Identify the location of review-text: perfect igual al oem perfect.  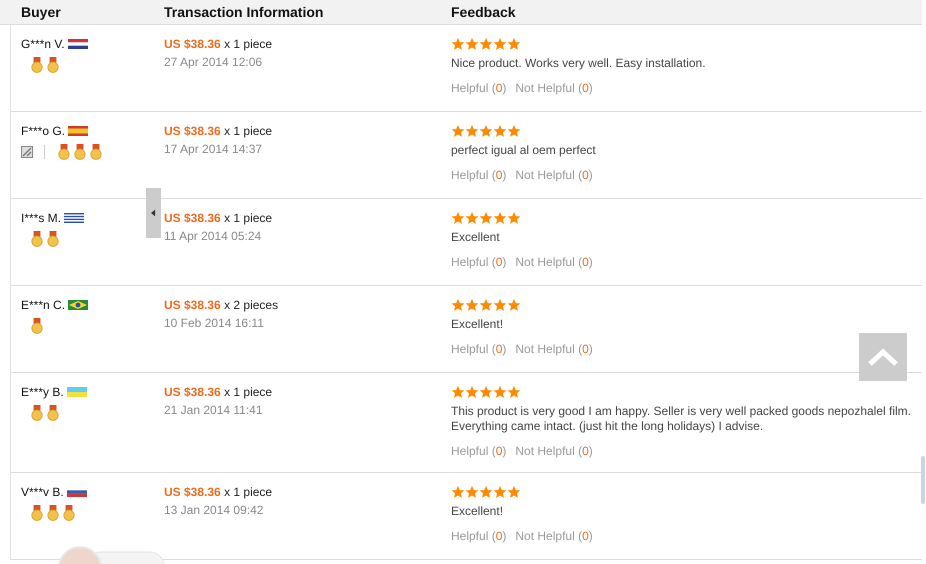
(524, 150).